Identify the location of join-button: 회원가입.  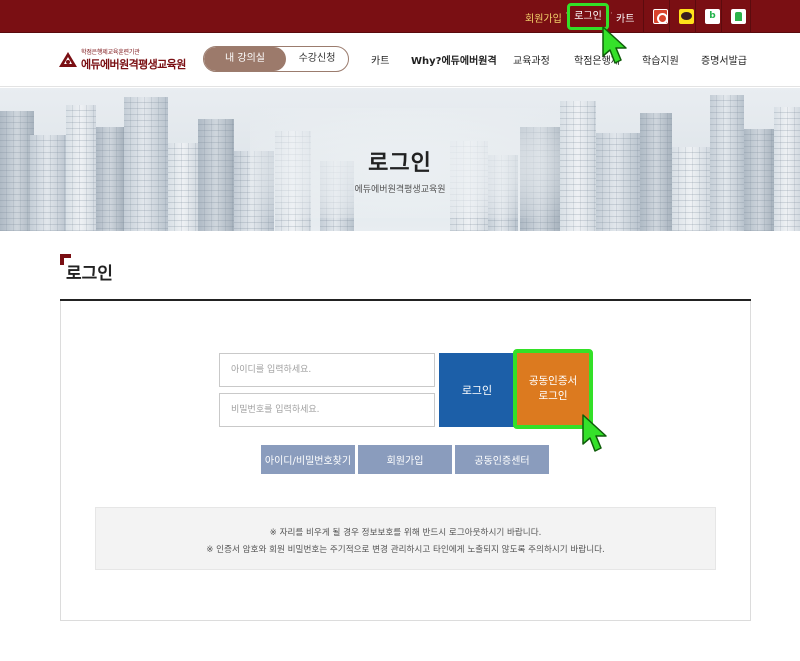
(405, 459).